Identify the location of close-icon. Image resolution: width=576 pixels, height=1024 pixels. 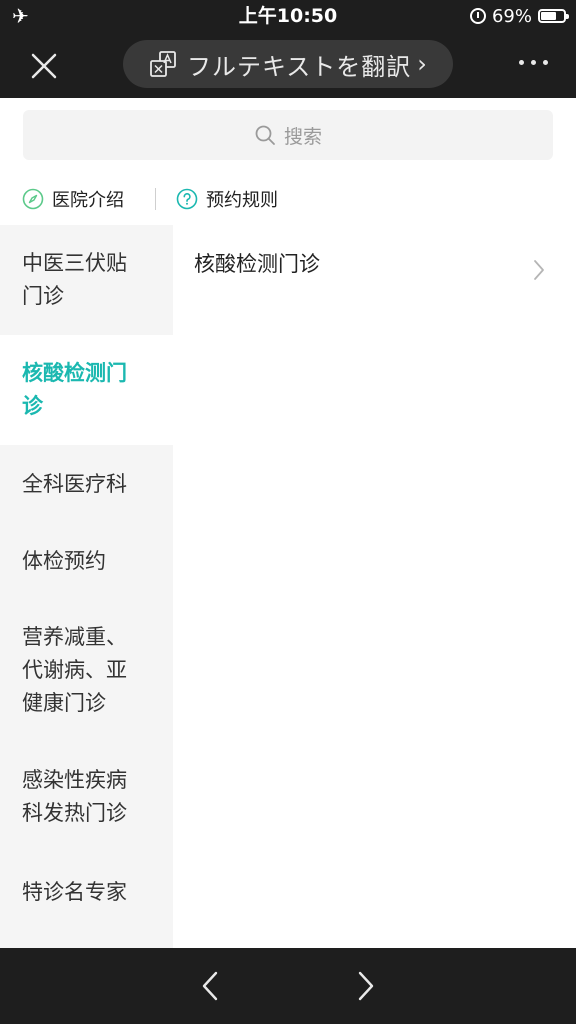
(44, 66).